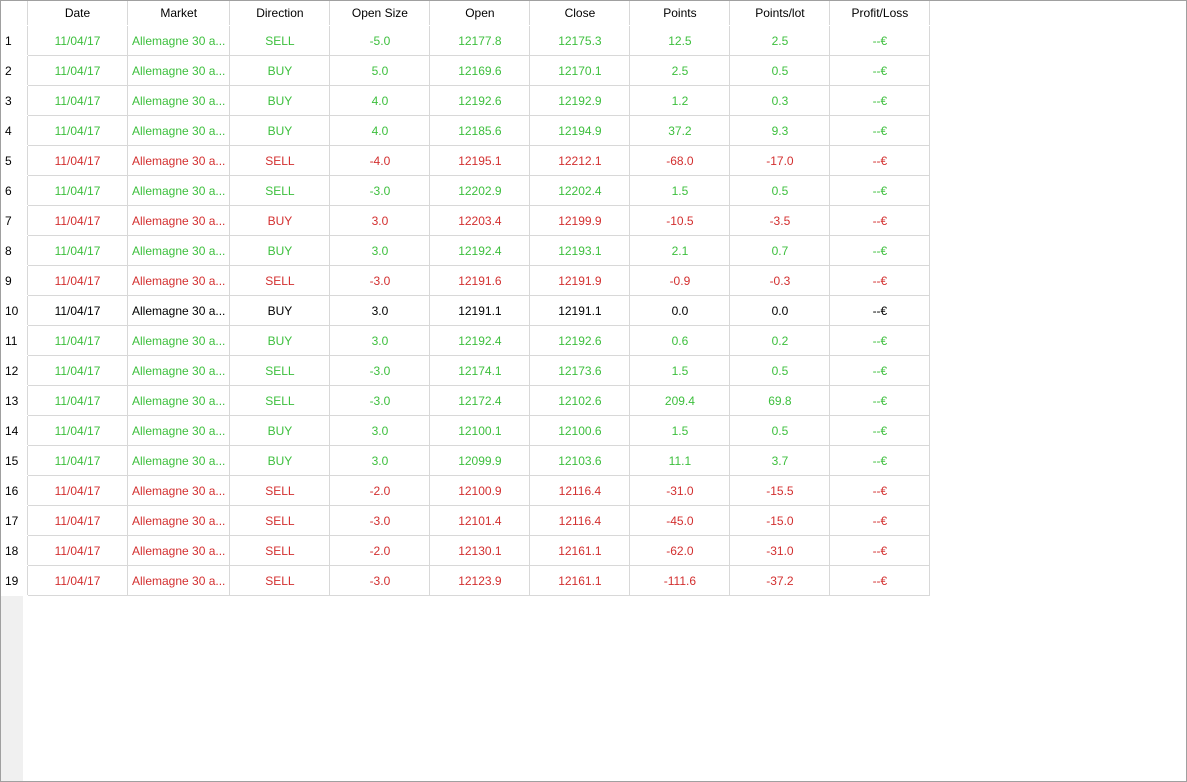 Image resolution: width=1187 pixels, height=782 pixels. What do you see at coordinates (580, 100) in the screenshot?
I see `close-cell: 12192.9` at bounding box center [580, 100].